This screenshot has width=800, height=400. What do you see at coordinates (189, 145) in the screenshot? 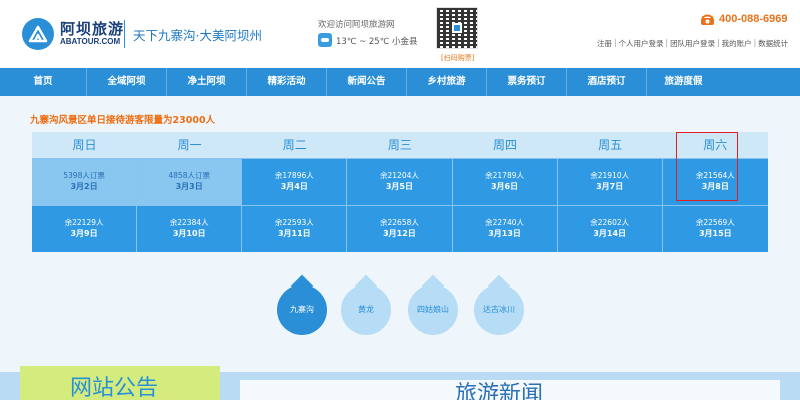
I see `weekday-mon: 周一` at bounding box center [189, 145].